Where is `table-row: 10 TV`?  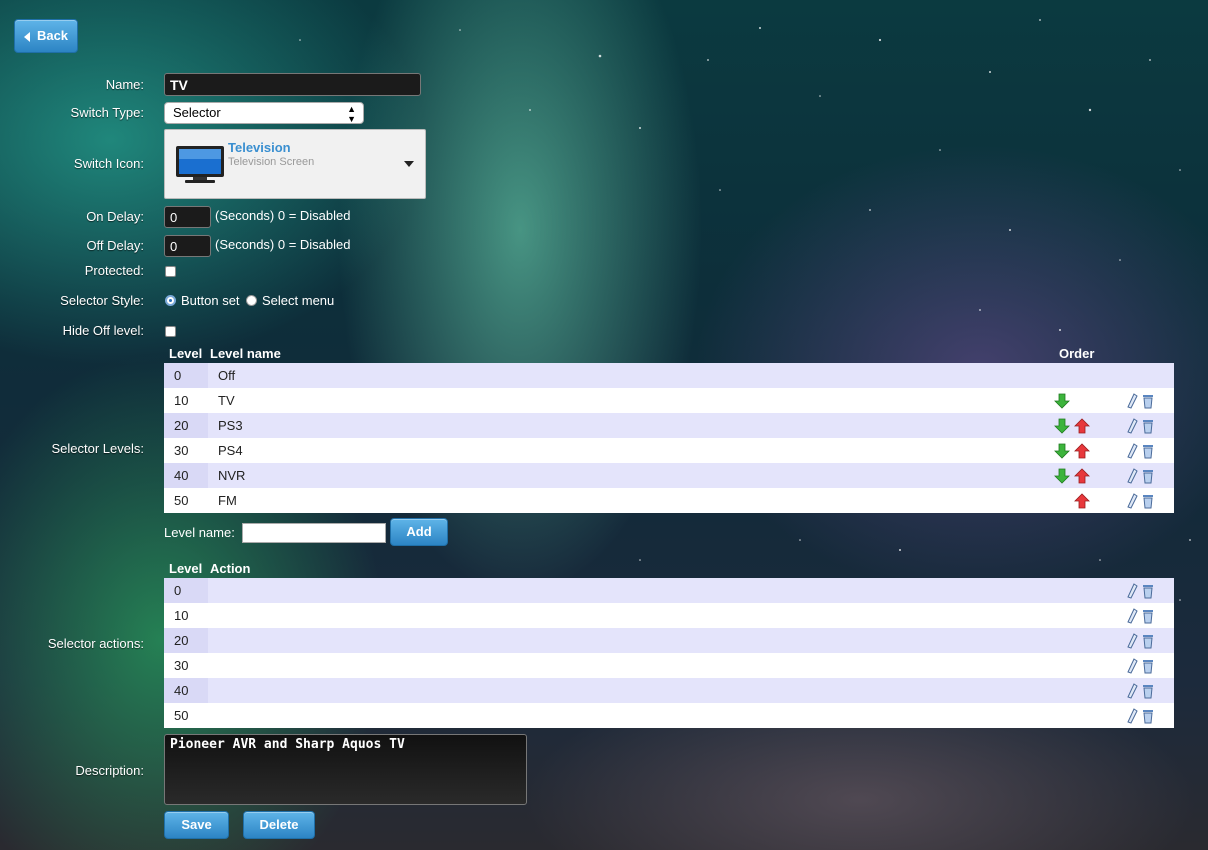 table-row: 10 TV is located at coordinates (669, 400).